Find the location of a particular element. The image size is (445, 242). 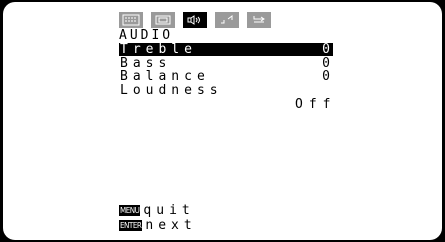

screen-icon is located at coordinates (163, 20).